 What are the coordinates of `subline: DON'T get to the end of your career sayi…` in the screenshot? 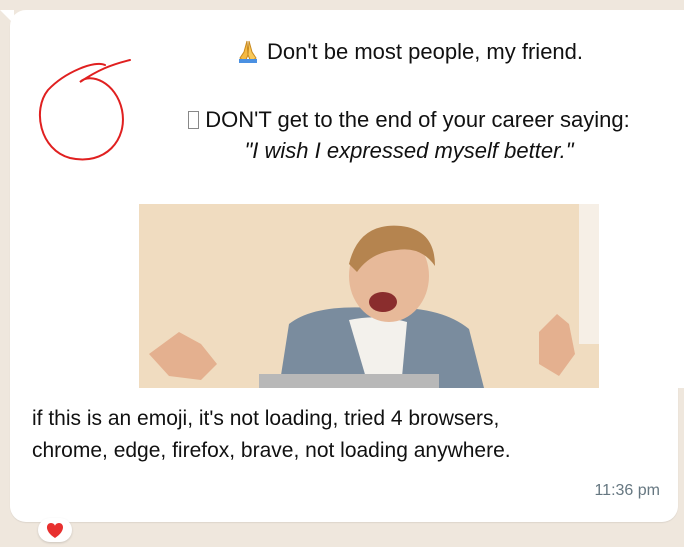 It's located at (408, 120).